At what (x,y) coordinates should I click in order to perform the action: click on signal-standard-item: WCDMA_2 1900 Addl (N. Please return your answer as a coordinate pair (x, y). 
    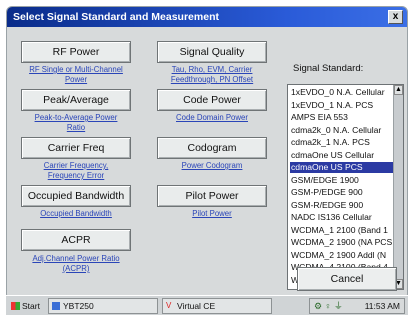
    Looking at the image, I should click on (342, 255).